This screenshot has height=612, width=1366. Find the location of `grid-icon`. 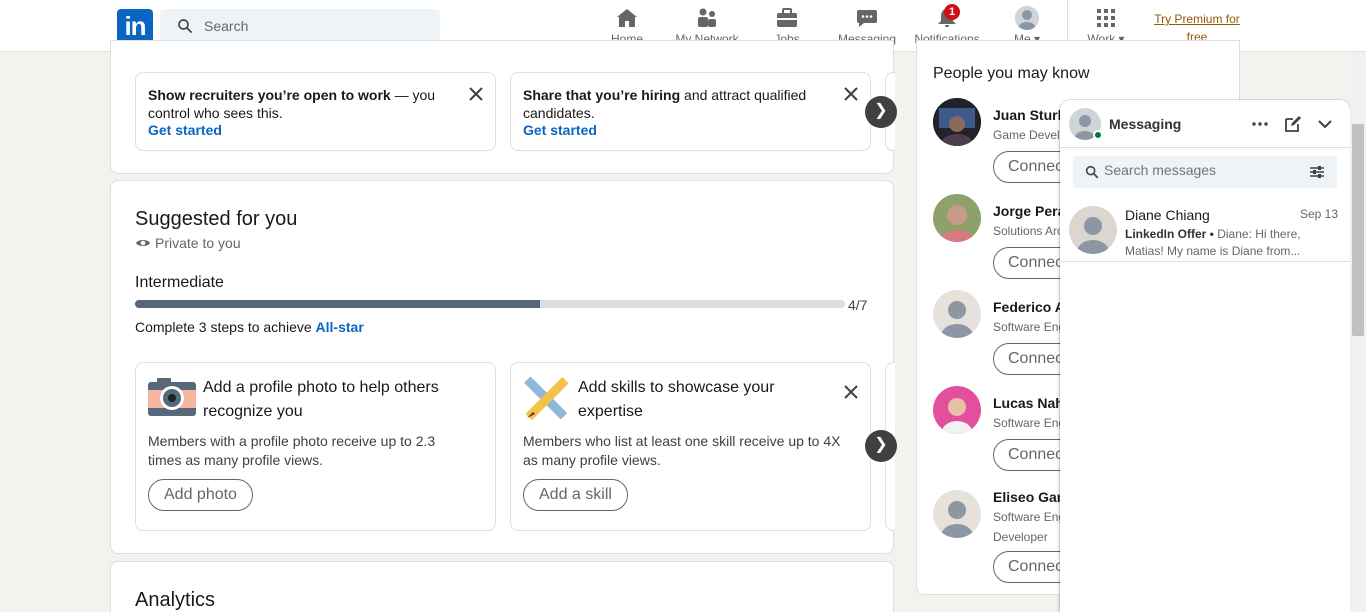

grid-icon is located at coordinates (1106, 18).